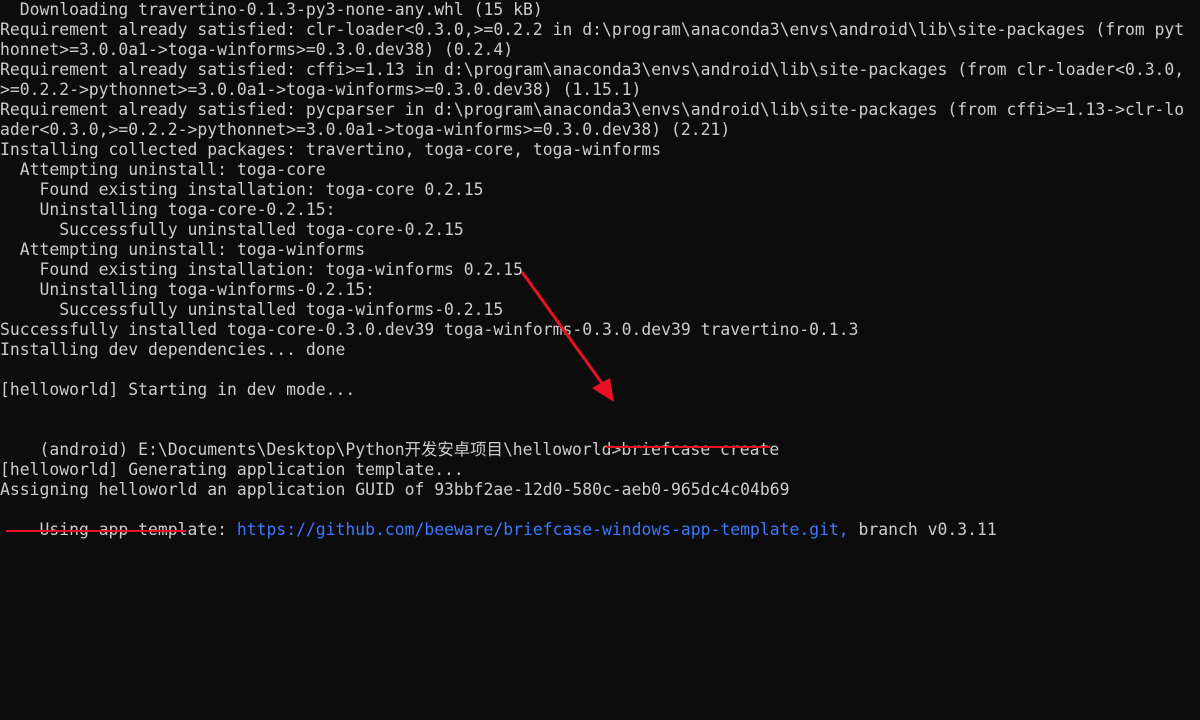 This screenshot has width=1200, height=720. What do you see at coordinates (563, 329) in the screenshot?
I see `arrow-shaft` at bounding box center [563, 329].